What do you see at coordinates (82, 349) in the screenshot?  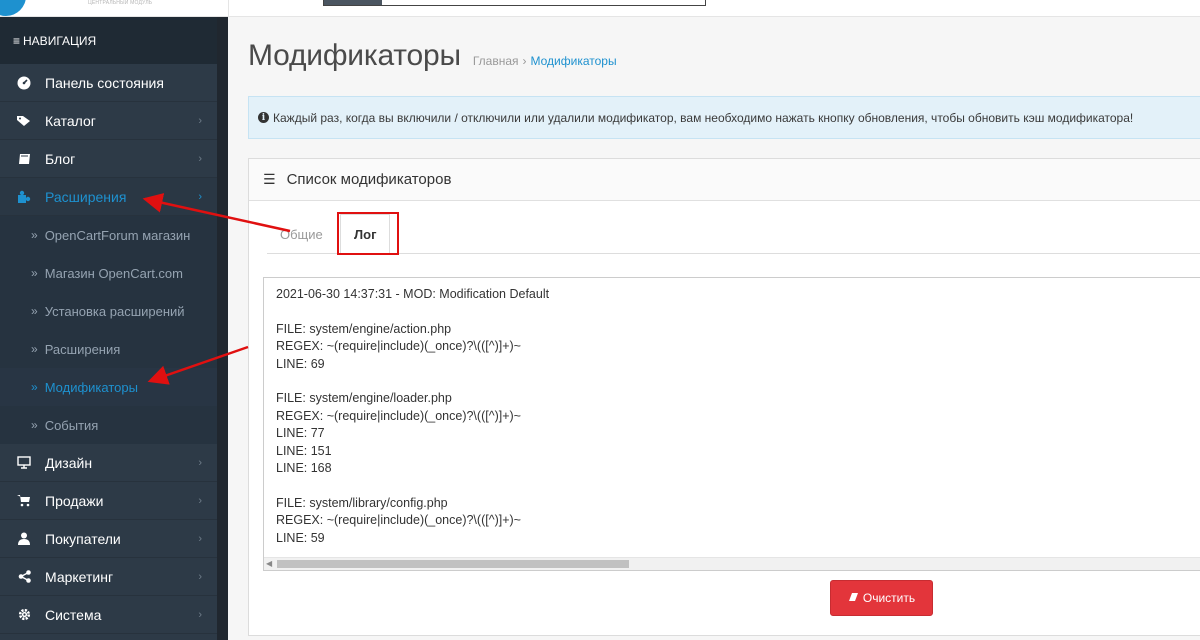 I see `submenu-item-label: Расширения` at bounding box center [82, 349].